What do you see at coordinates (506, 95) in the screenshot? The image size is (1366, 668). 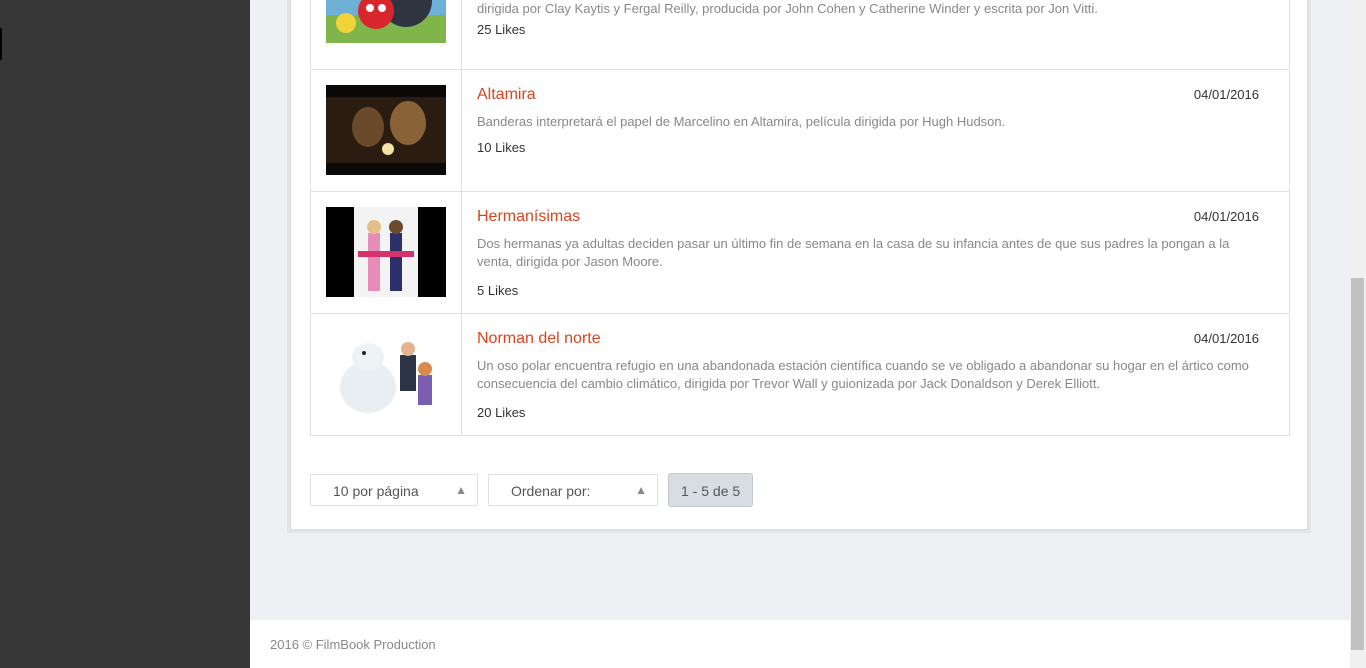 I see `film-title-link: Altamira` at bounding box center [506, 95].